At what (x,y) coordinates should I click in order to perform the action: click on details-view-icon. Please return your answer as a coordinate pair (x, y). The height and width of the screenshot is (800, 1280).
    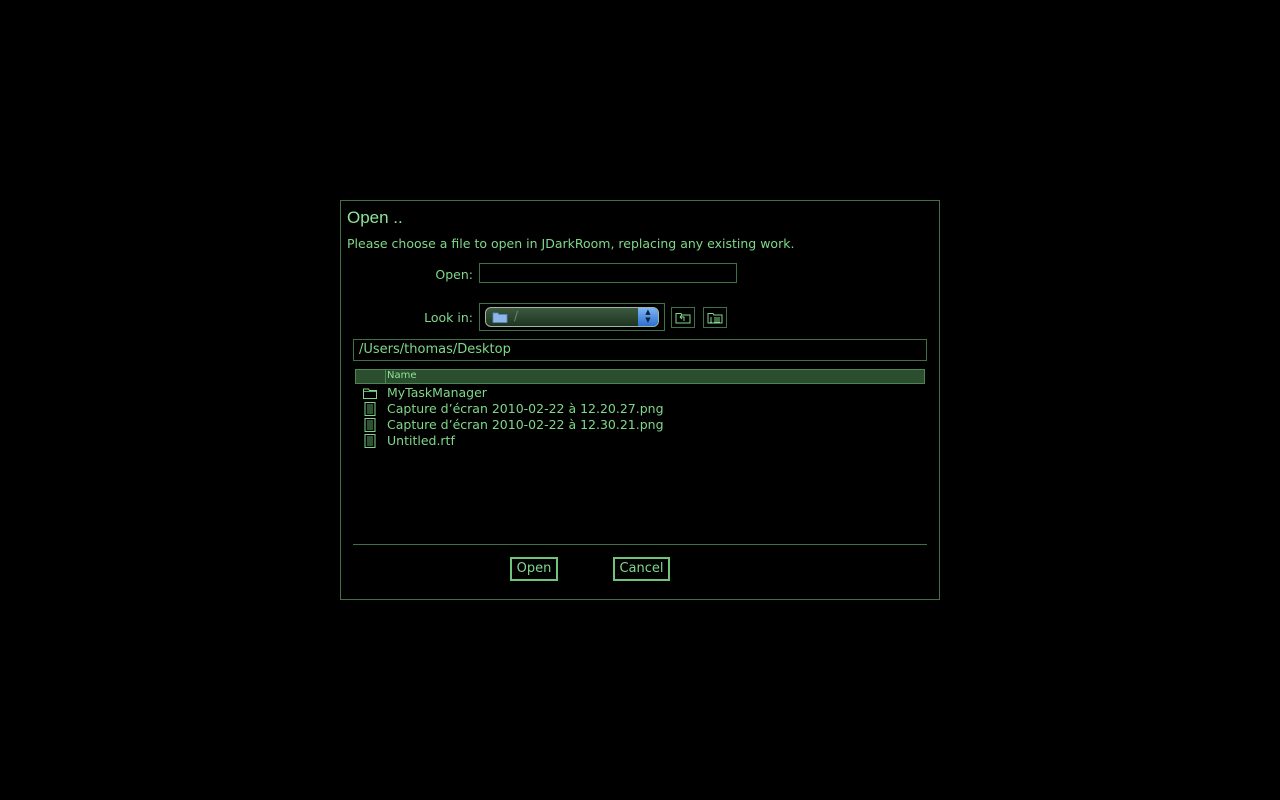
    Looking at the image, I should click on (715, 318).